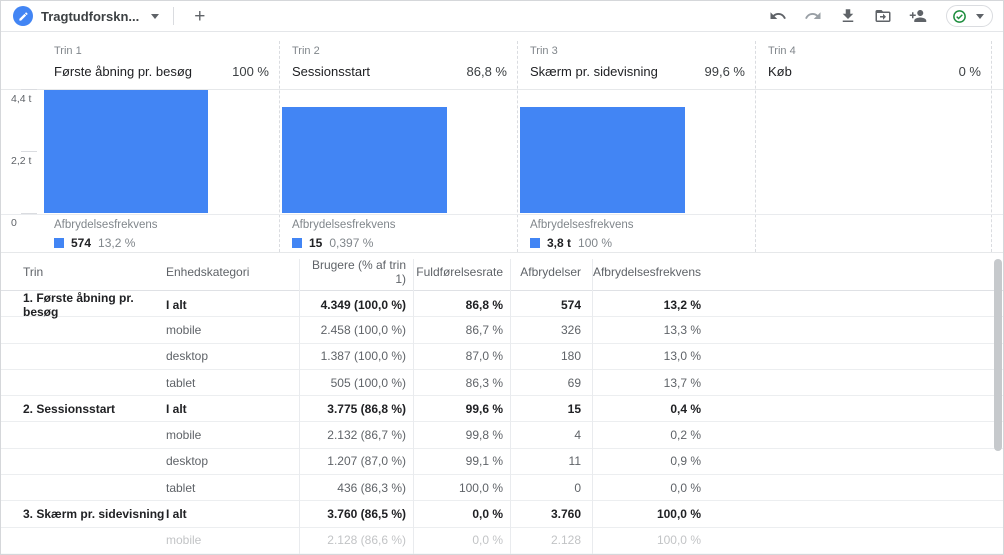 Image resolution: width=1004 pixels, height=555 pixels. What do you see at coordinates (23, 16) in the screenshot?
I see `edit-pencil-icon` at bounding box center [23, 16].